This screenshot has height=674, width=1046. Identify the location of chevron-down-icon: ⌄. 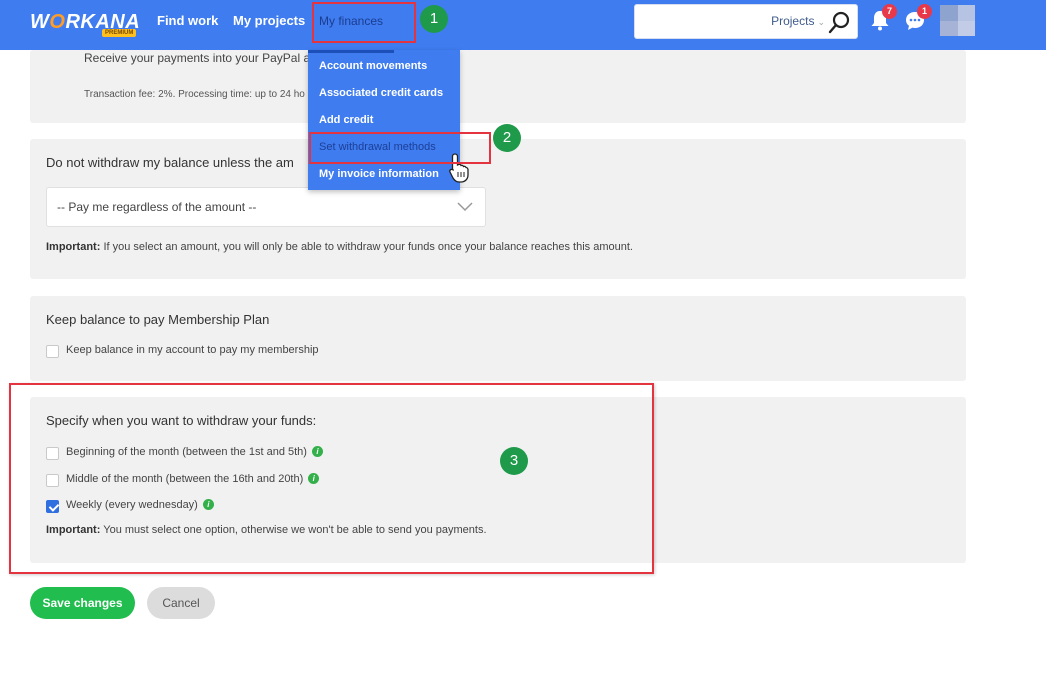
(821, 22).